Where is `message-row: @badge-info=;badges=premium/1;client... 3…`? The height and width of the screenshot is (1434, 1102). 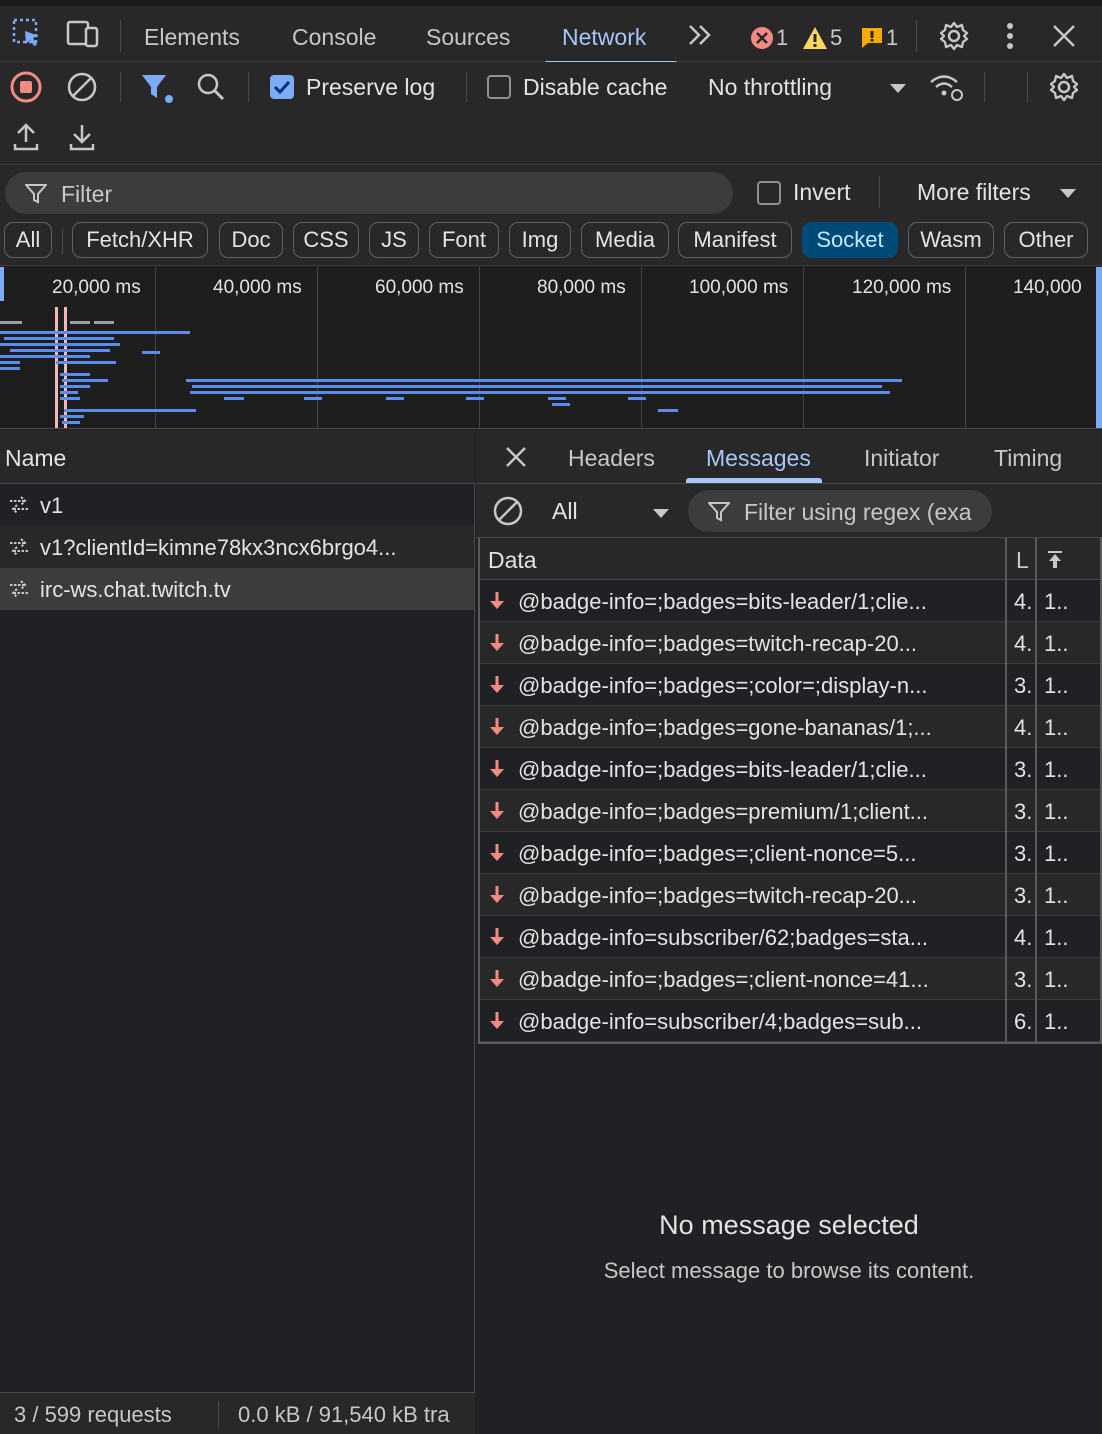 message-row: @badge-info=;badges=premium/1;client... 3… is located at coordinates (790, 811).